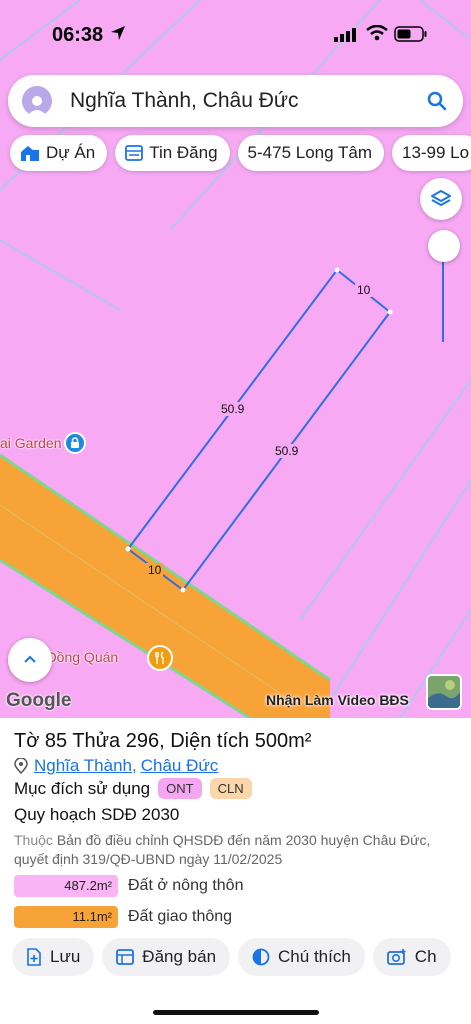 The image size is (471, 1024). I want to click on land-use-purpose: Mục đích sử dụng ONT CLN, so click(133, 788).